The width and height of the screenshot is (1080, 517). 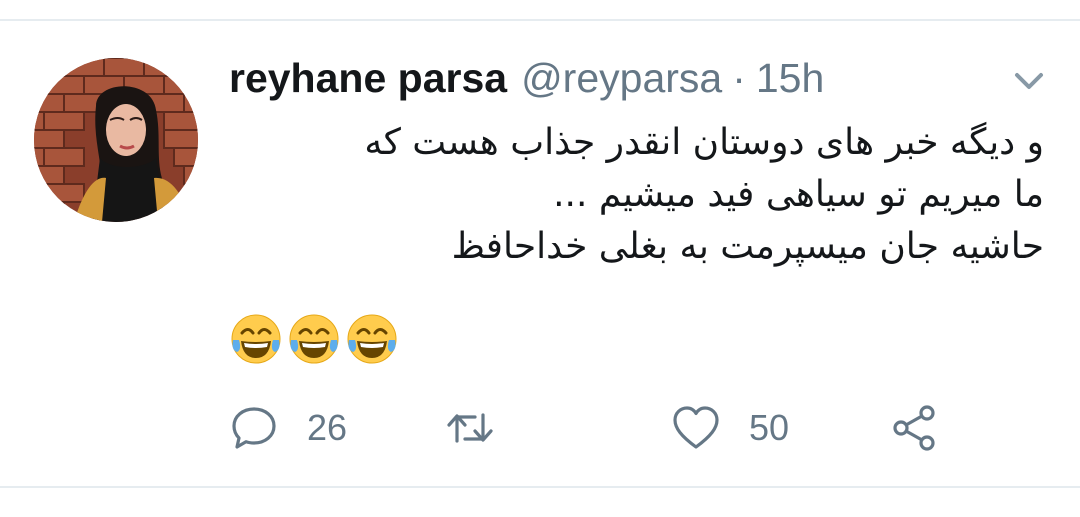 What do you see at coordinates (540, 20) in the screenshot?
I see `top-divider` at bounding box center [540, 20].